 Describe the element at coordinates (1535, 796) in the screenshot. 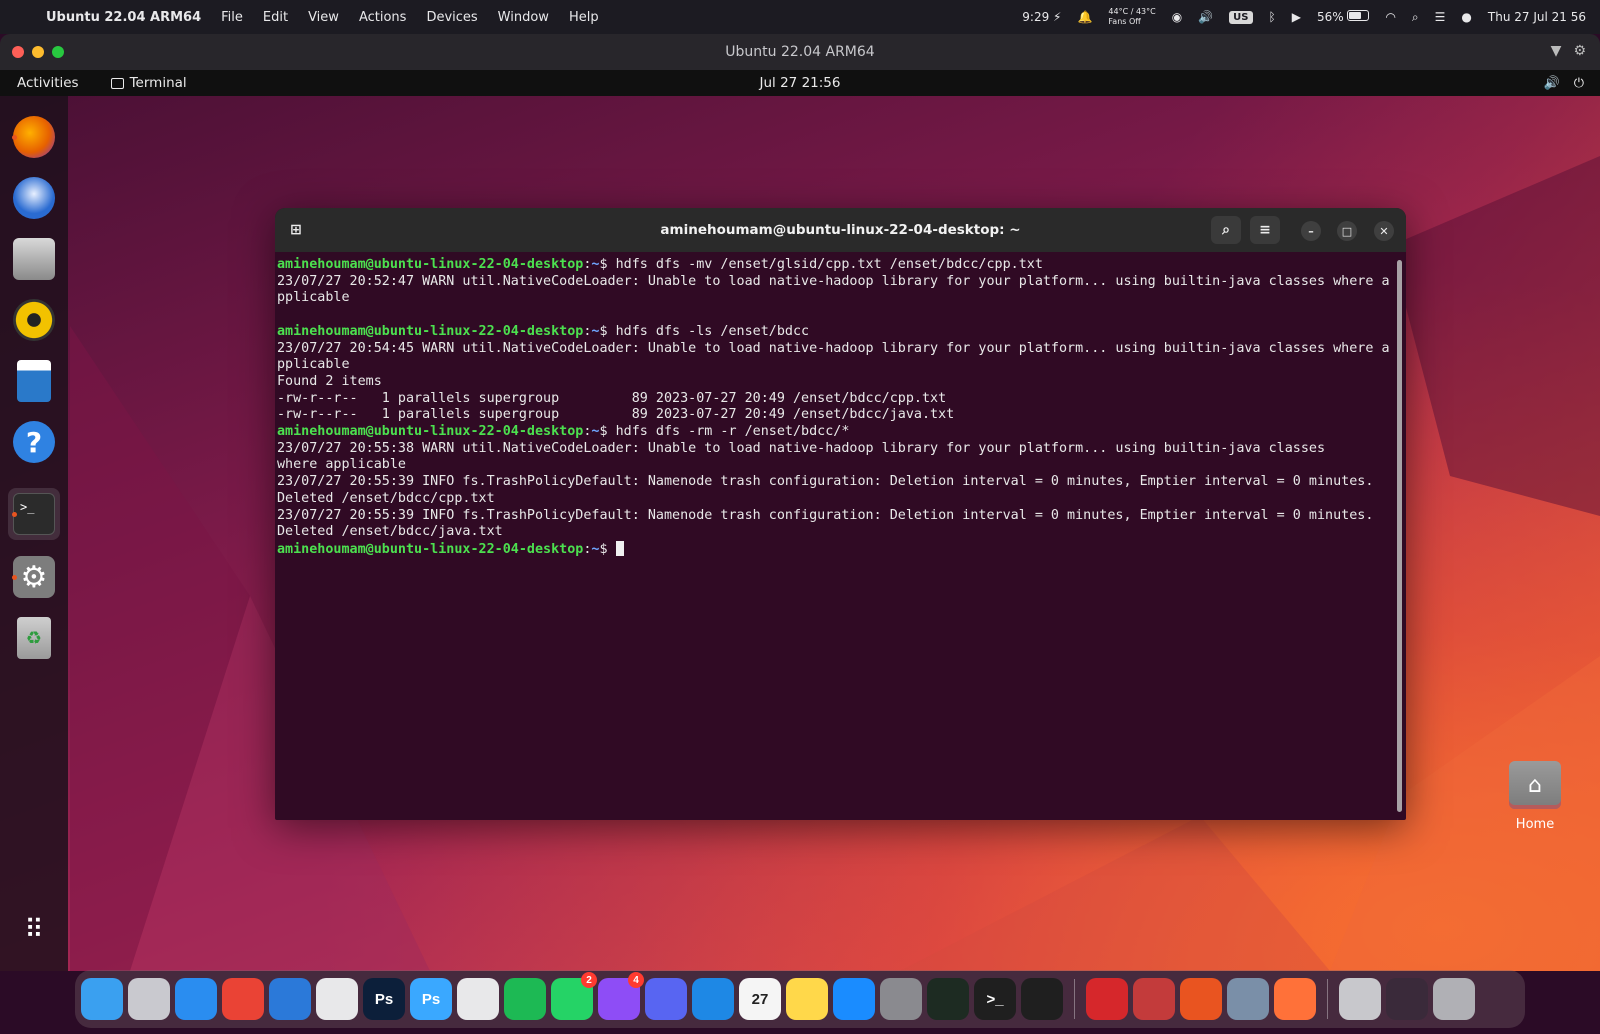

I see `desktop-home-folder: ⌂ Home` at that location.